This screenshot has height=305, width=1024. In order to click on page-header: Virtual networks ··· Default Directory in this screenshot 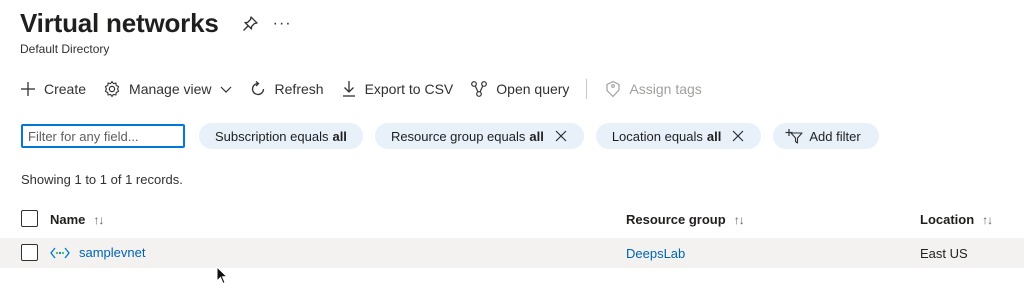, I will do `click(156, 32)`.